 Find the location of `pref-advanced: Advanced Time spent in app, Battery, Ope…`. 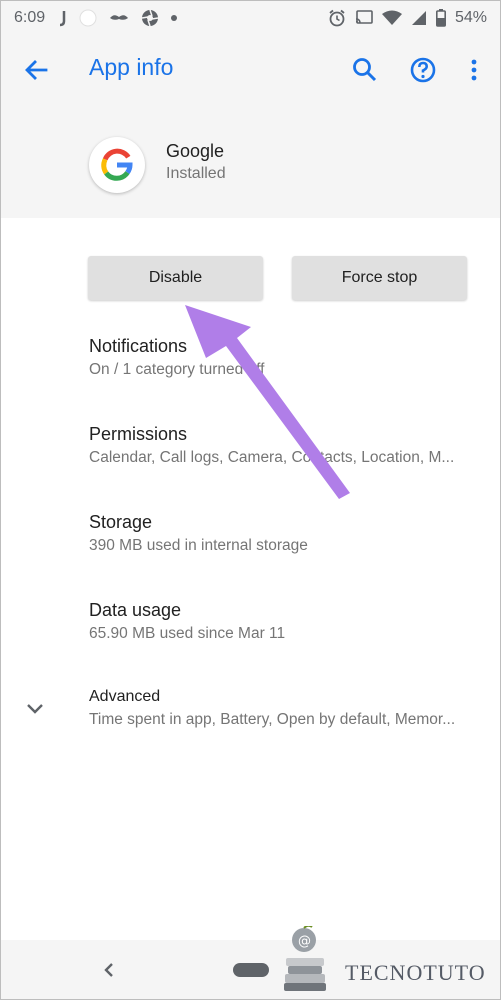

pref-advanced: Advanced Time spent in app, Battery, Ope… is located at coordinates (288, 708).